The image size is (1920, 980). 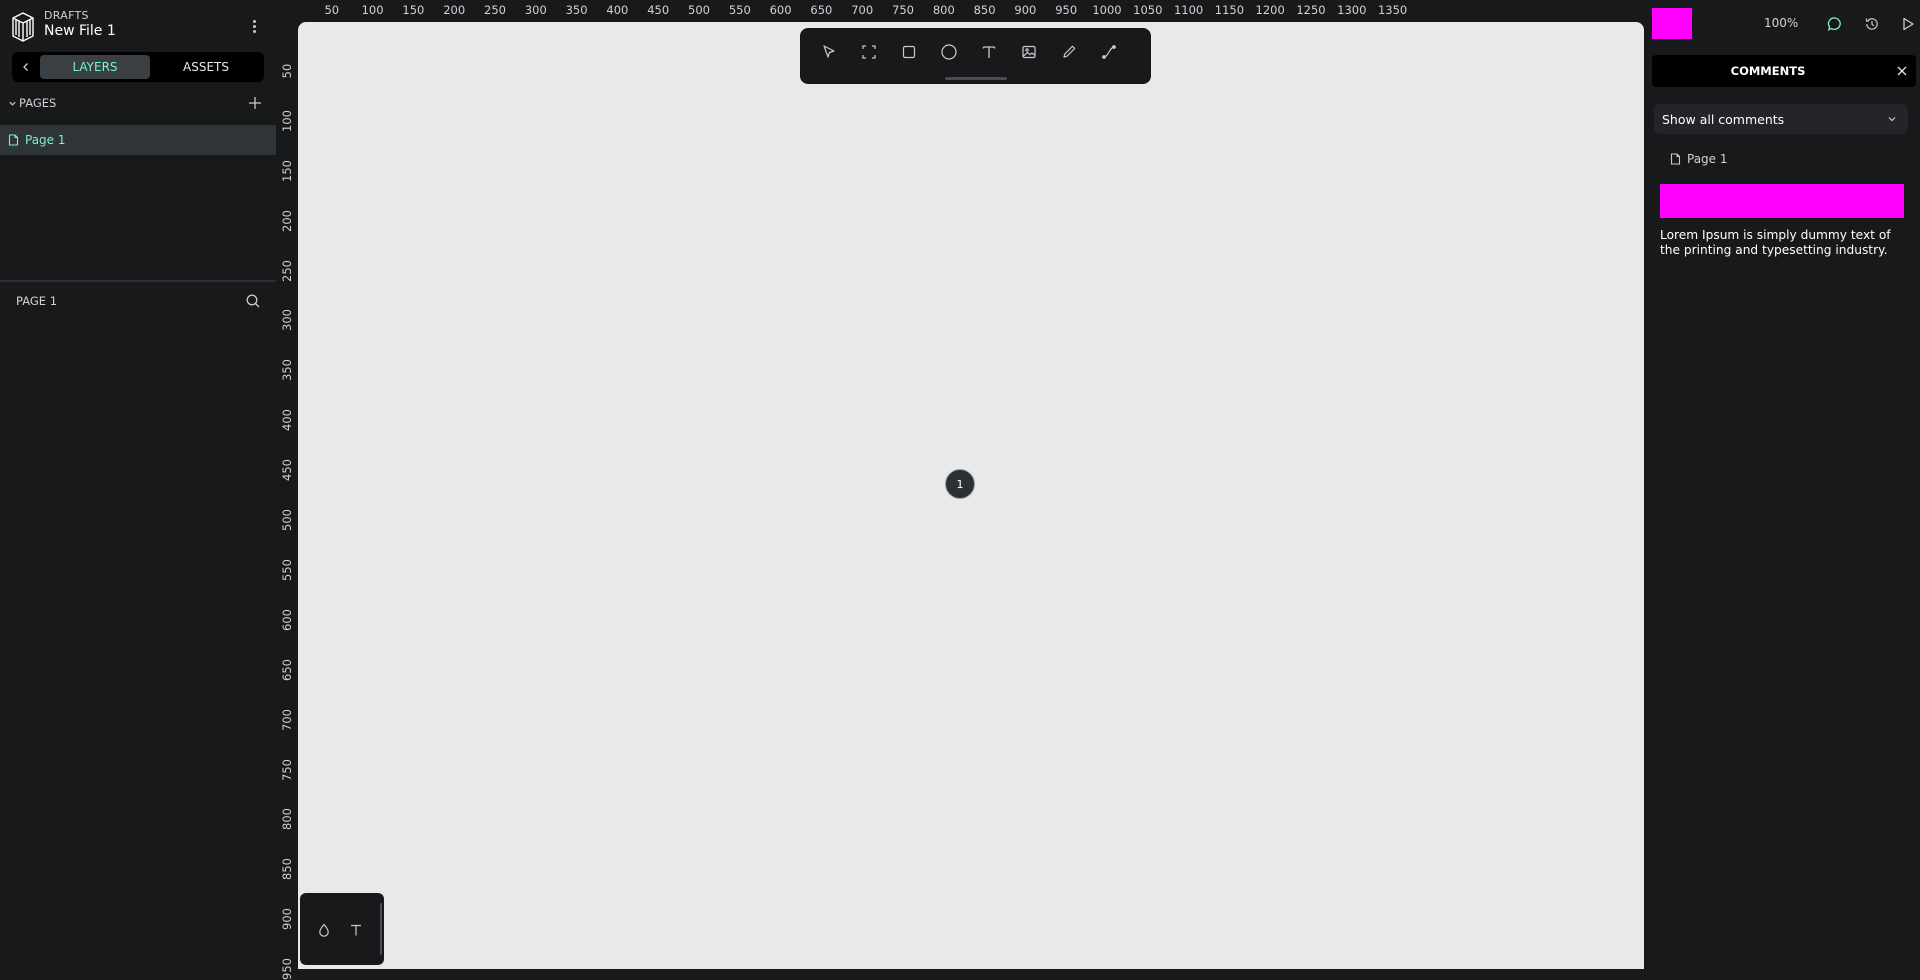 What do you see at coordinates (1188, 10) in the screenshot?
I see `ruler-tick-label: 1100` at bounding box center [1188, 10].